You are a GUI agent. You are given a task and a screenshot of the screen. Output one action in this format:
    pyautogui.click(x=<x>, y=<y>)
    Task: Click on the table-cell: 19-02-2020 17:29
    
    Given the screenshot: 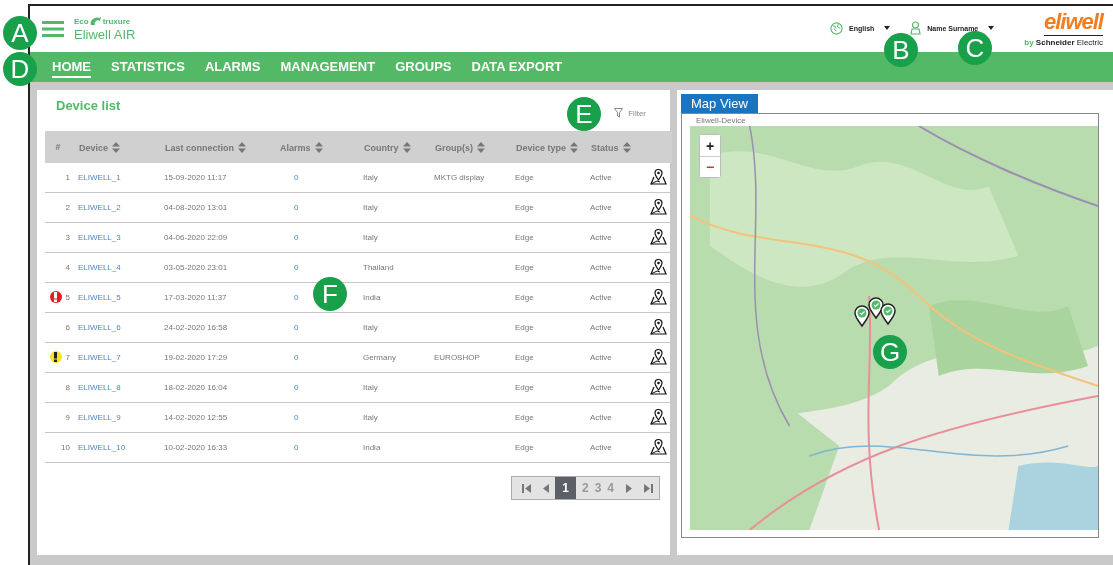 What is the action you would take?
    pyautogui.click(x=196, y=357)
    